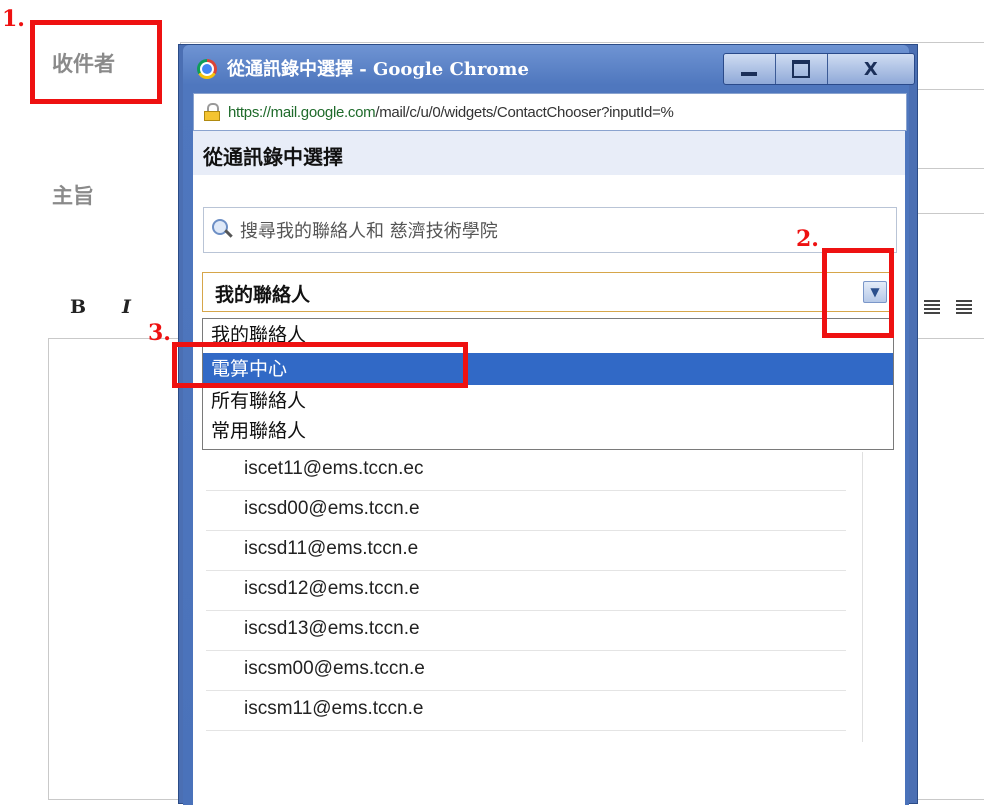 The image size is (984, 811). What do you see at coordinates (932, 307) in the screenshot?
I see `align-center-icon` at bounding box center [932, 307].